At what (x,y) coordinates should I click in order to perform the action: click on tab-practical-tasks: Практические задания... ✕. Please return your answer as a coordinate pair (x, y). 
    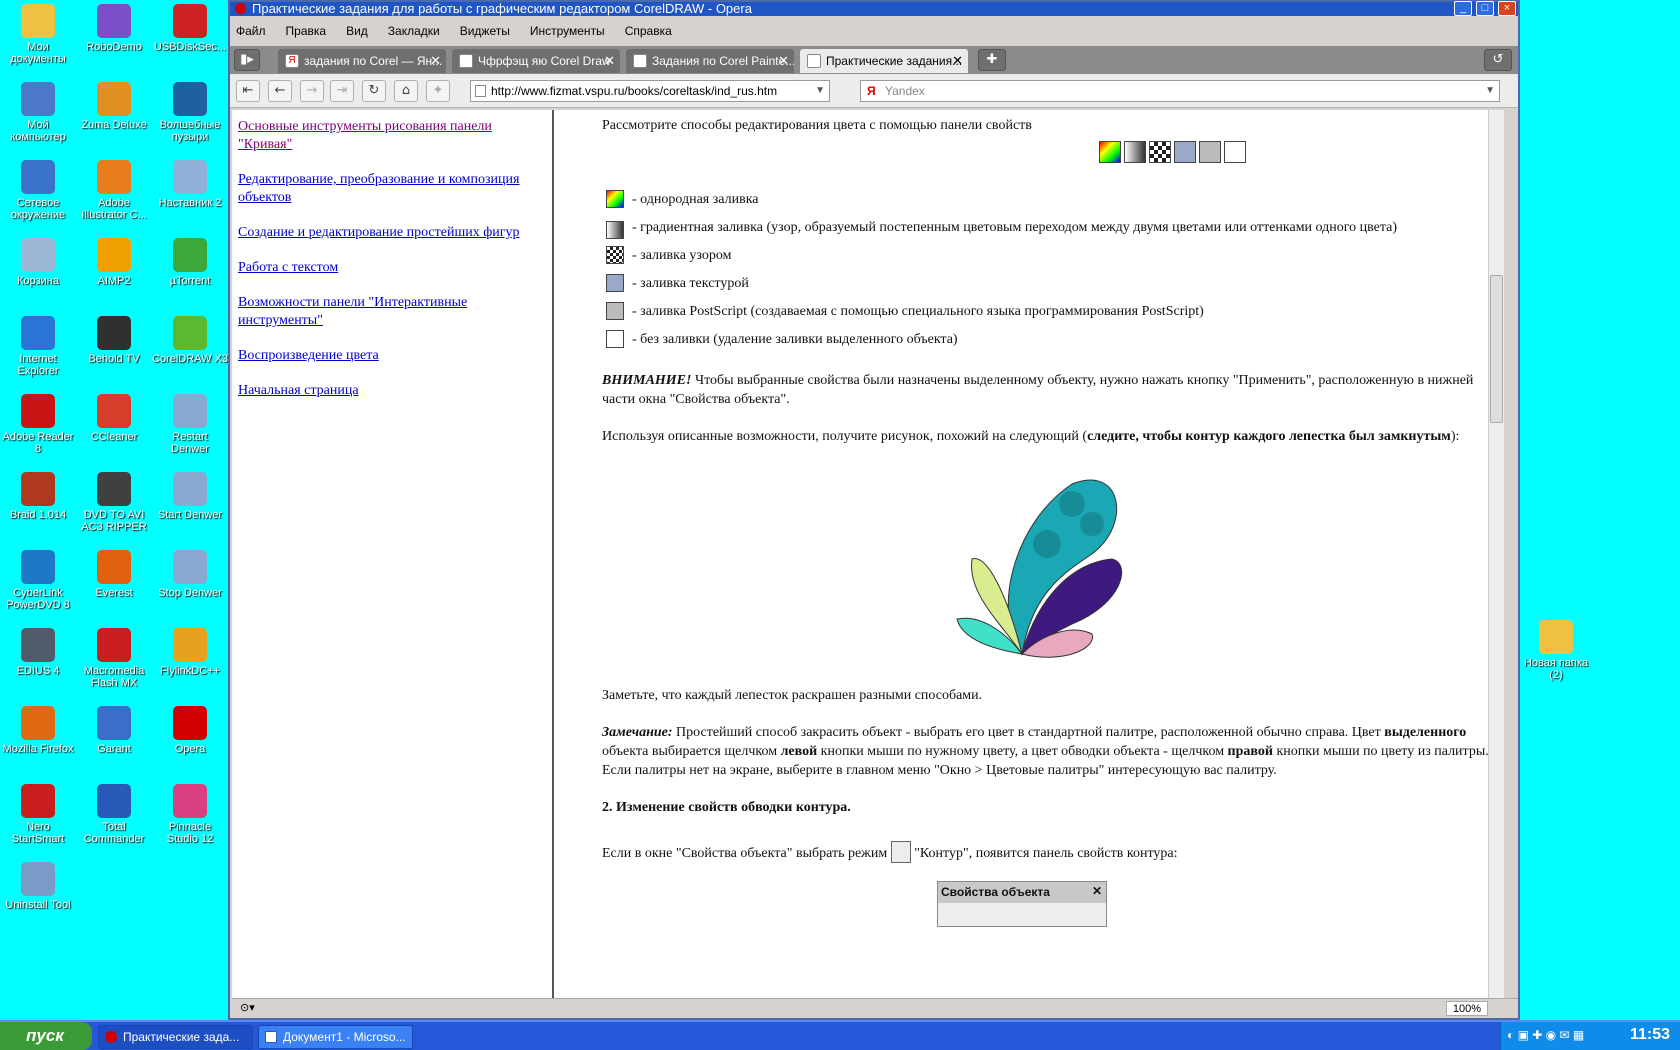
    Looking at the image, I should click on (884, 61).